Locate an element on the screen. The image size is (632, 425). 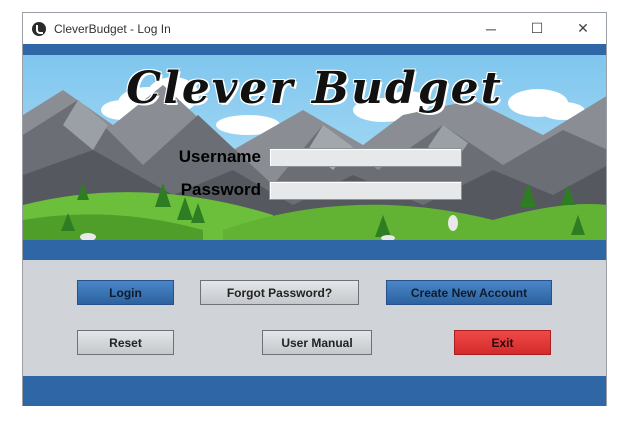
username-input is located at coordinates (365, 157).